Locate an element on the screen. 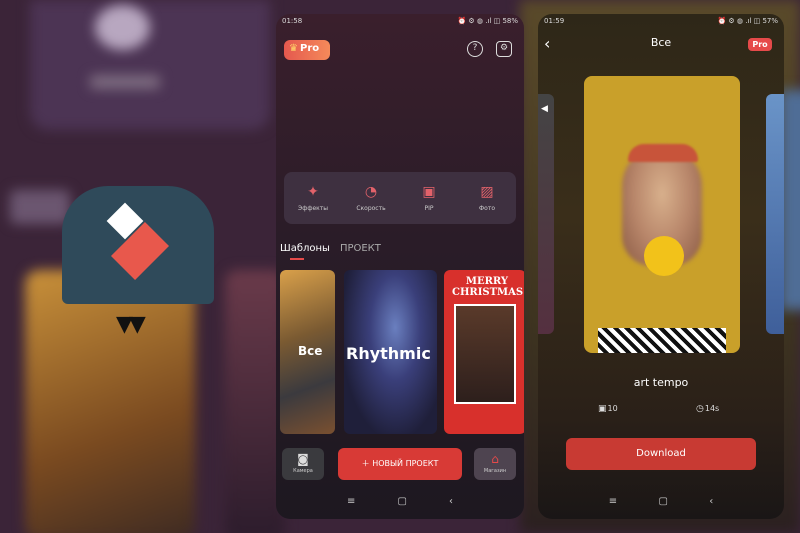 The width and height of the screenshot is (800, 533). bottom-action-bar: ◙ Камера ＋ НОВЫЙ ПРОЕКТ ⌂ Магазин is located at coordinates (400, 466).